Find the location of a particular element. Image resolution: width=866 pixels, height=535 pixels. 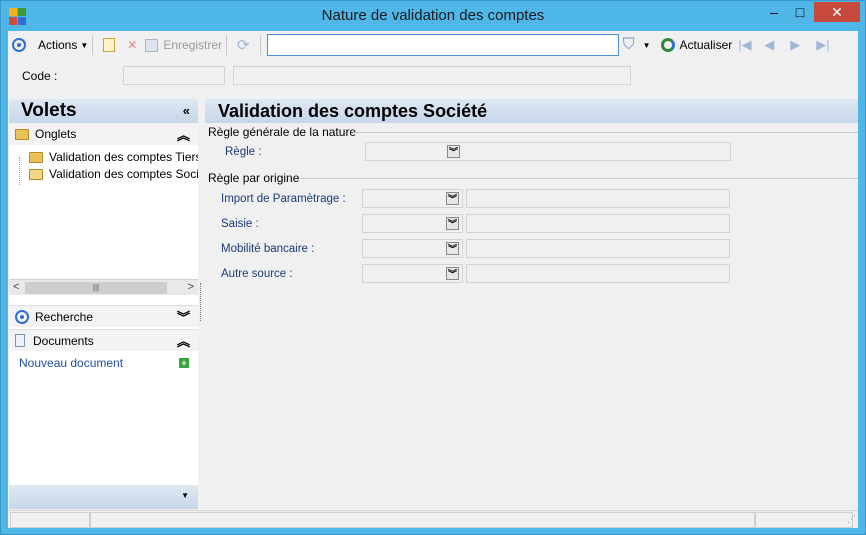

maximize-button: □ is located at coordinates (800, 12).